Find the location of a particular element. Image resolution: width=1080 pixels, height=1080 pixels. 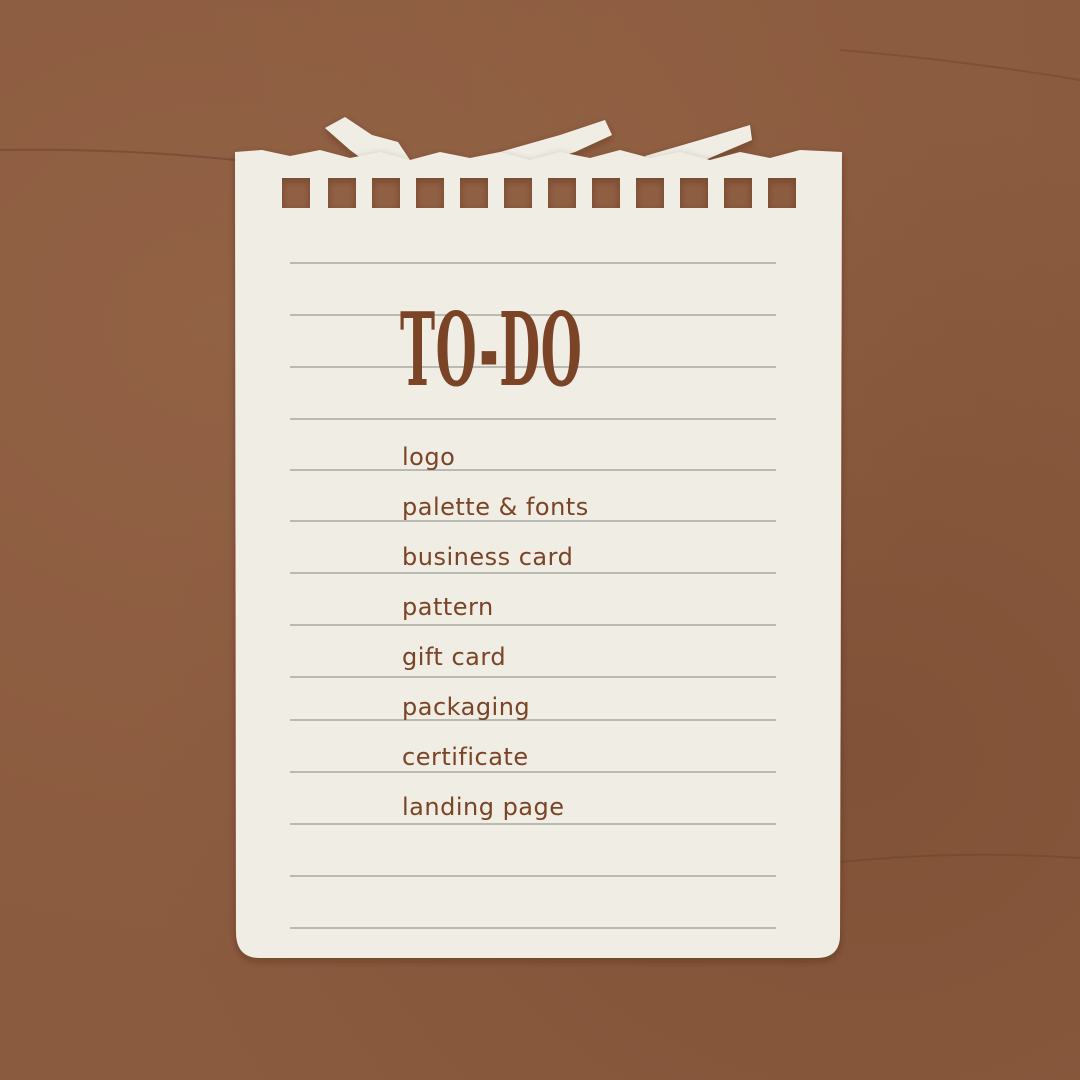

todo-item: palette & fonts is located at coordinates (495, 507).